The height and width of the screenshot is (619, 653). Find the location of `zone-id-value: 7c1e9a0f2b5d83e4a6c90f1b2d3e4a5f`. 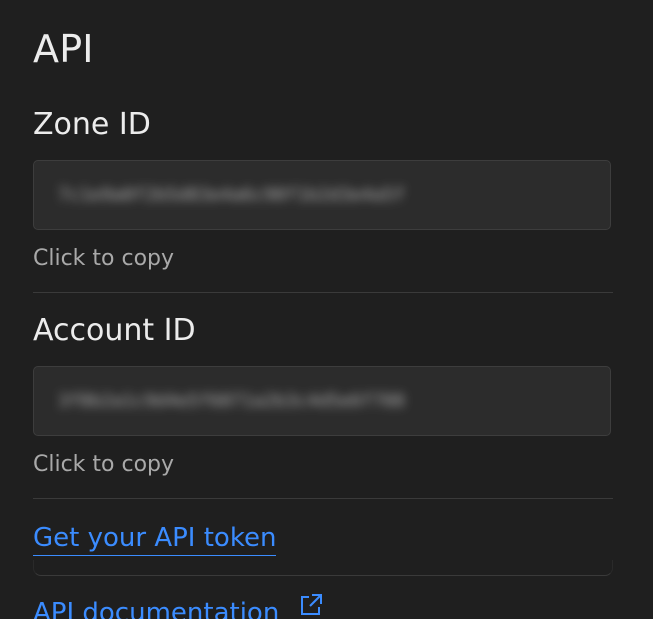

zone-id-value: 7c1e9a0f2b5d83e4a6c90f1b2d3e4a5f is located at coordinates (231, 195).